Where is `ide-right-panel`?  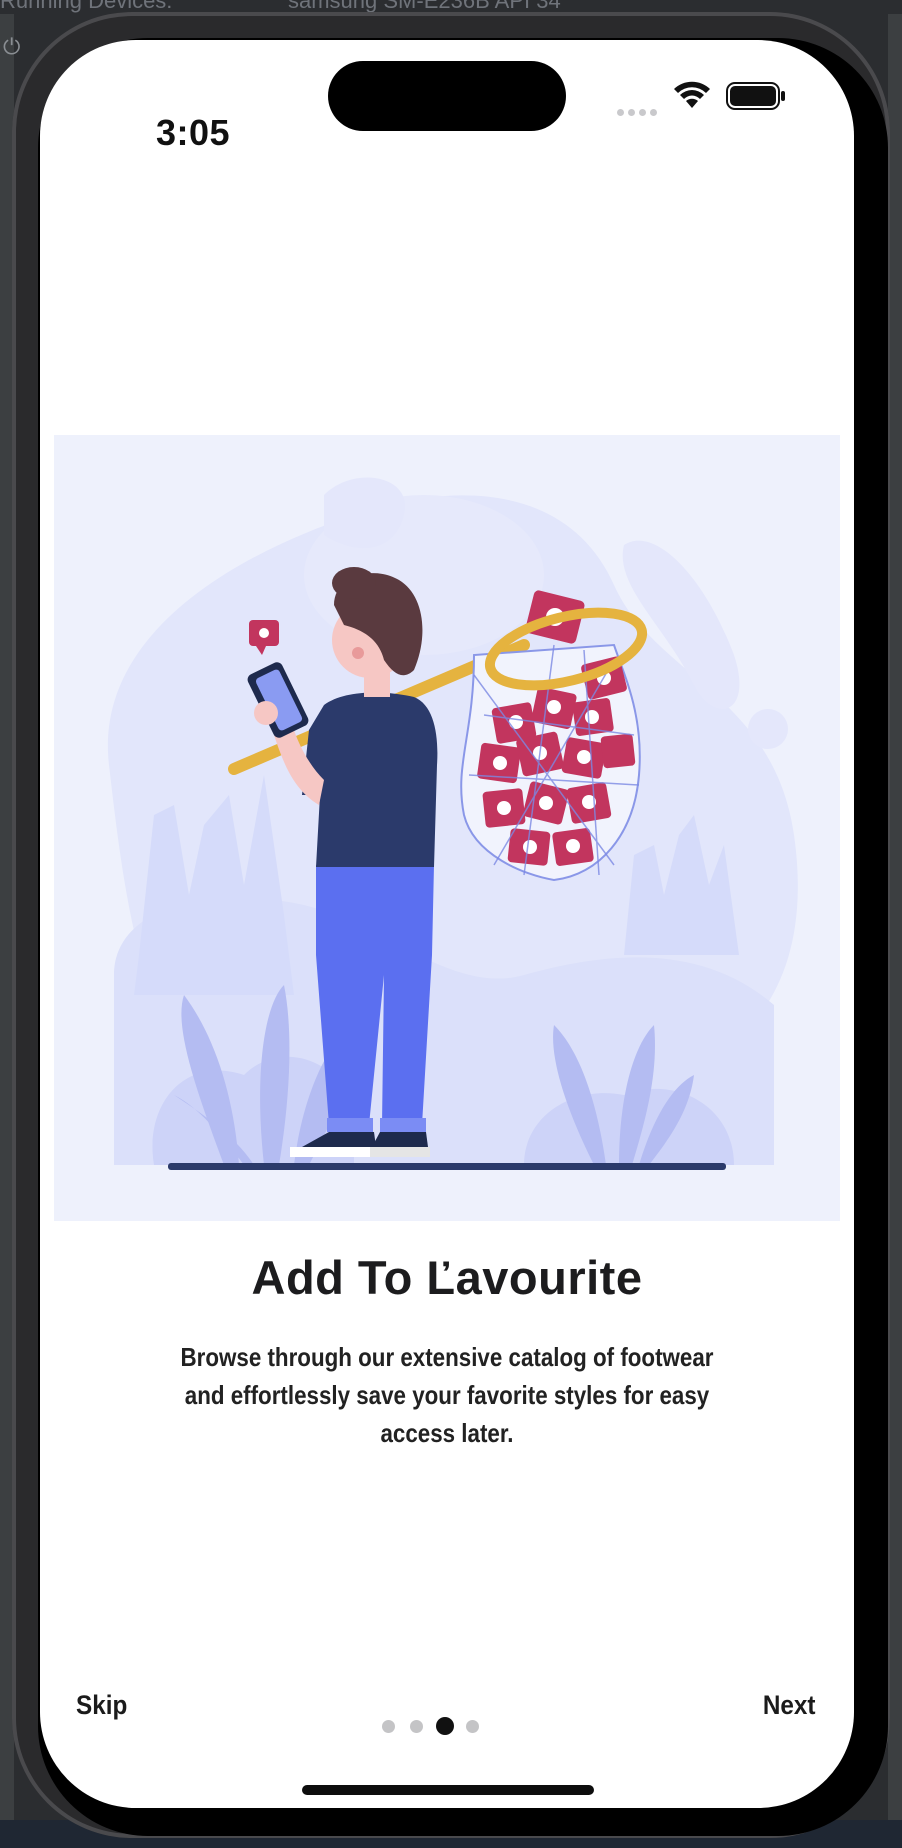 ide-right-panel is located at coordinates (895, 931).